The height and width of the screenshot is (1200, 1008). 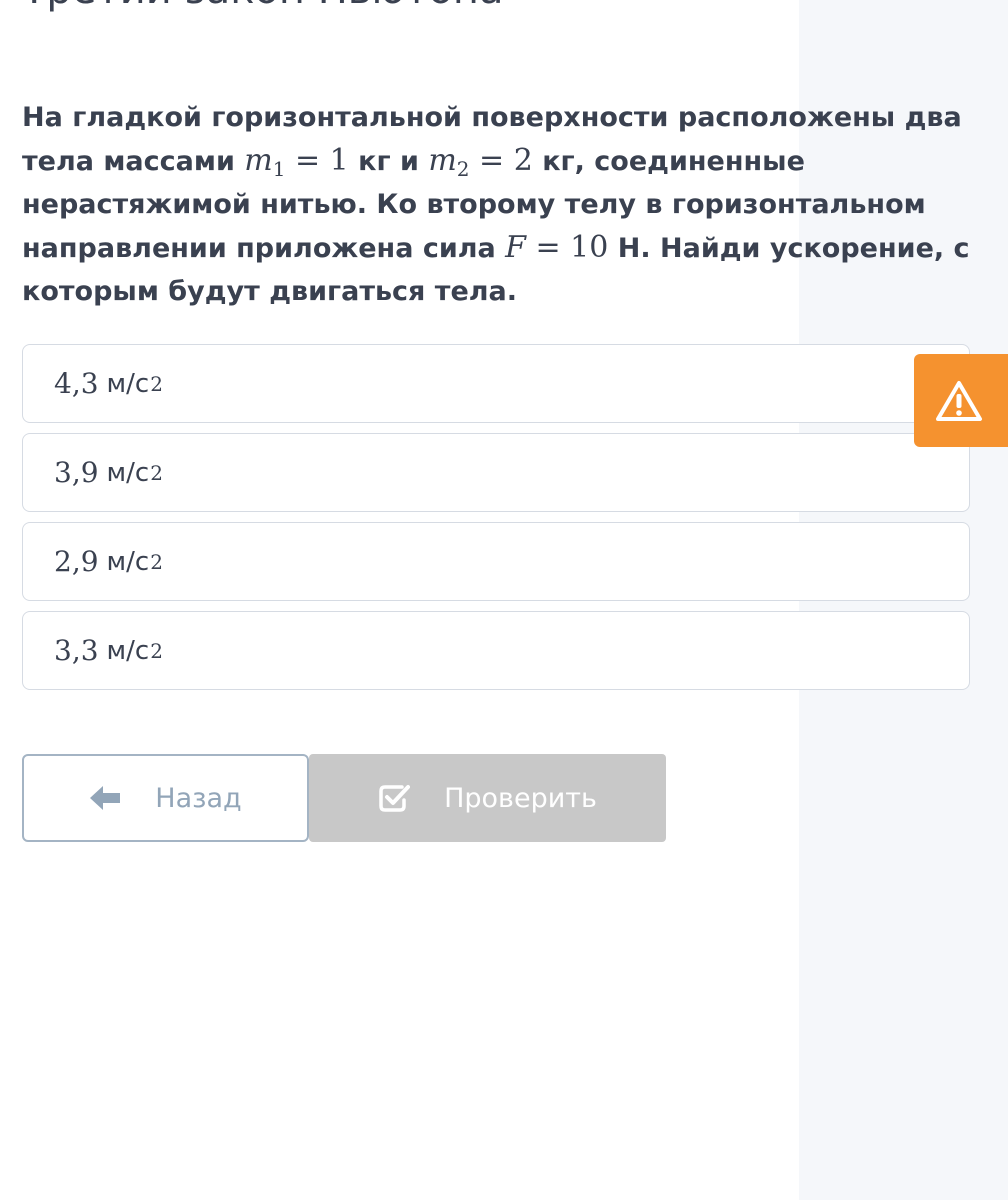 What do you see at coordinates (76, 472) in the screenshot?
I see `option-value: 3,9` at bounding box center [76, 472].